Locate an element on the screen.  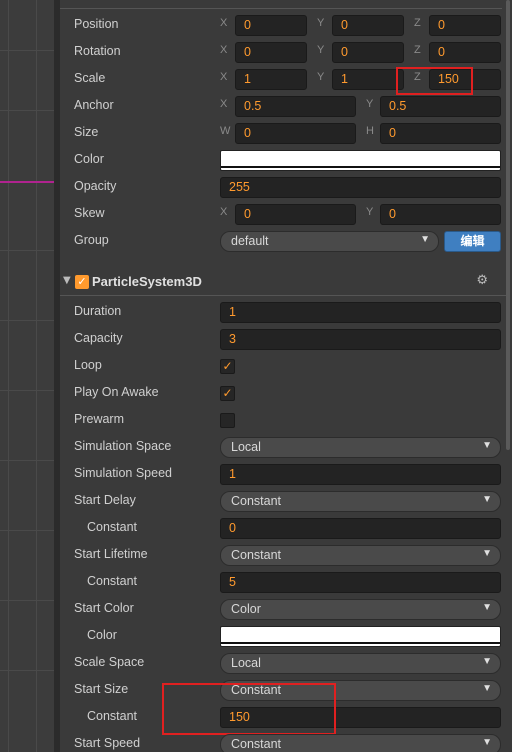
edit-group-button: 编辑 is located at coordinates (472, 241).